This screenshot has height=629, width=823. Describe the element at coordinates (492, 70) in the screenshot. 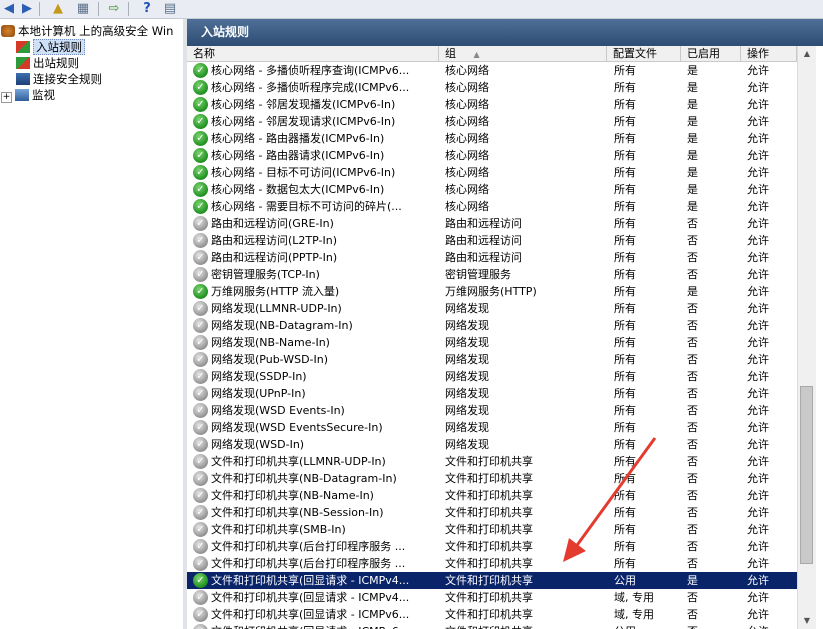

I see `table-row: ✓ 核心网络 - 多播侦听程序查询(ICMPv6... 核心网络 所有 是 允许` at that location.